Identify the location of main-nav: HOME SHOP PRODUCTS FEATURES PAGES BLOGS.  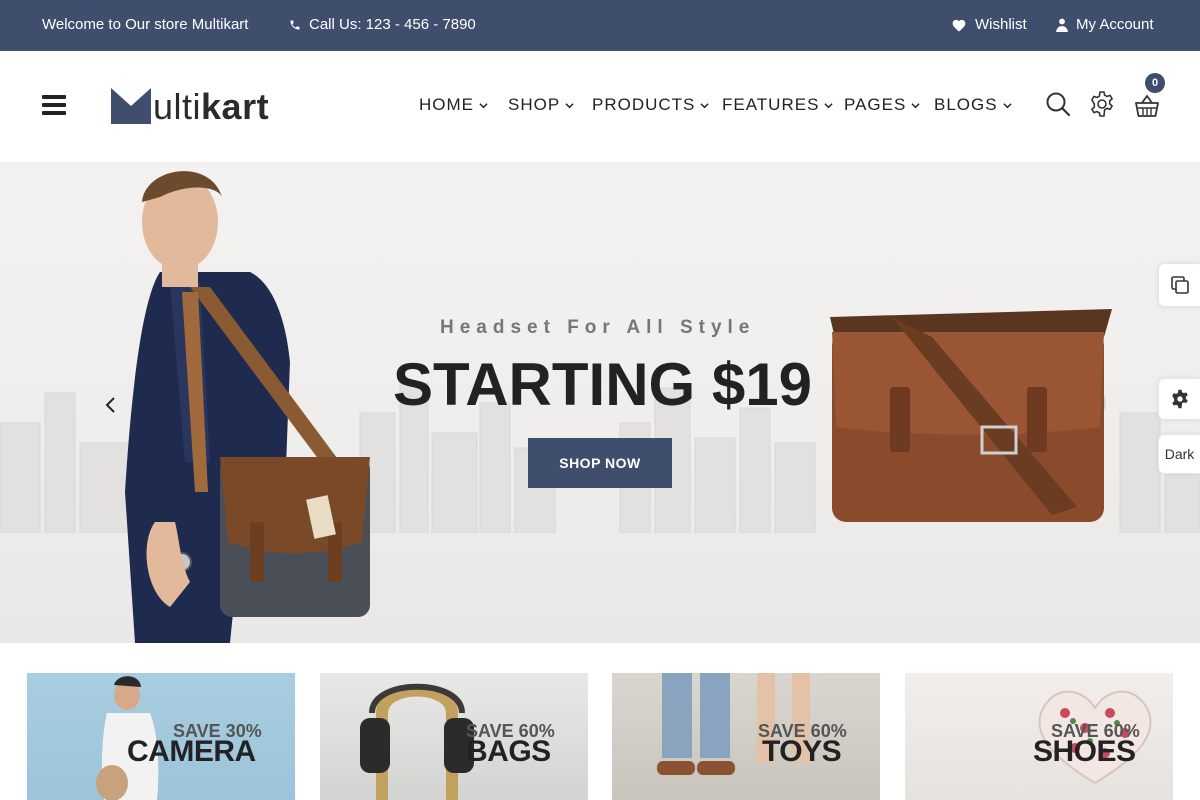
(716, 105).